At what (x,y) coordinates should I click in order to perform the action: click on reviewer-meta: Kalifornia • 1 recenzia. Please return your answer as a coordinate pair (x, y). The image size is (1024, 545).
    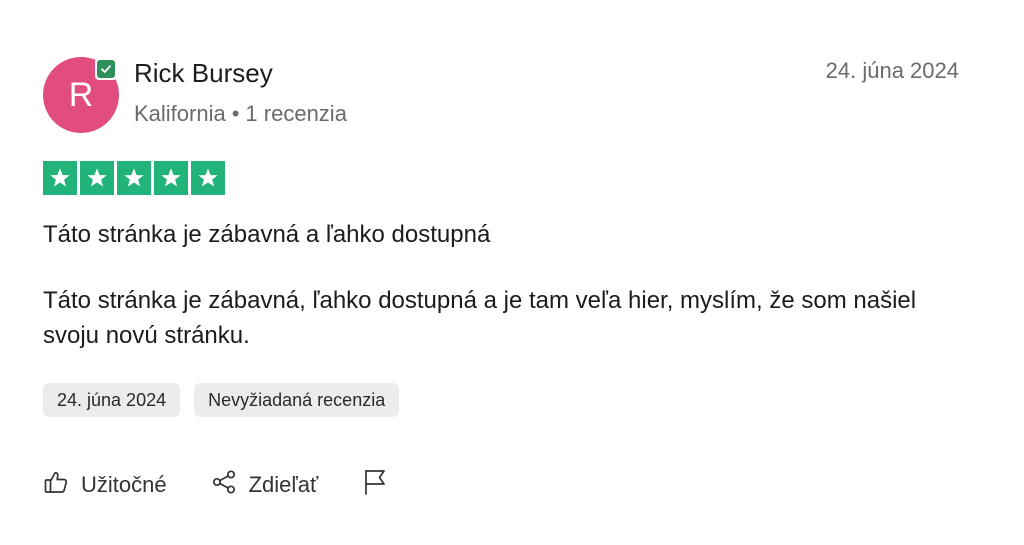
    Looking at the image, I should click on (240, 114).